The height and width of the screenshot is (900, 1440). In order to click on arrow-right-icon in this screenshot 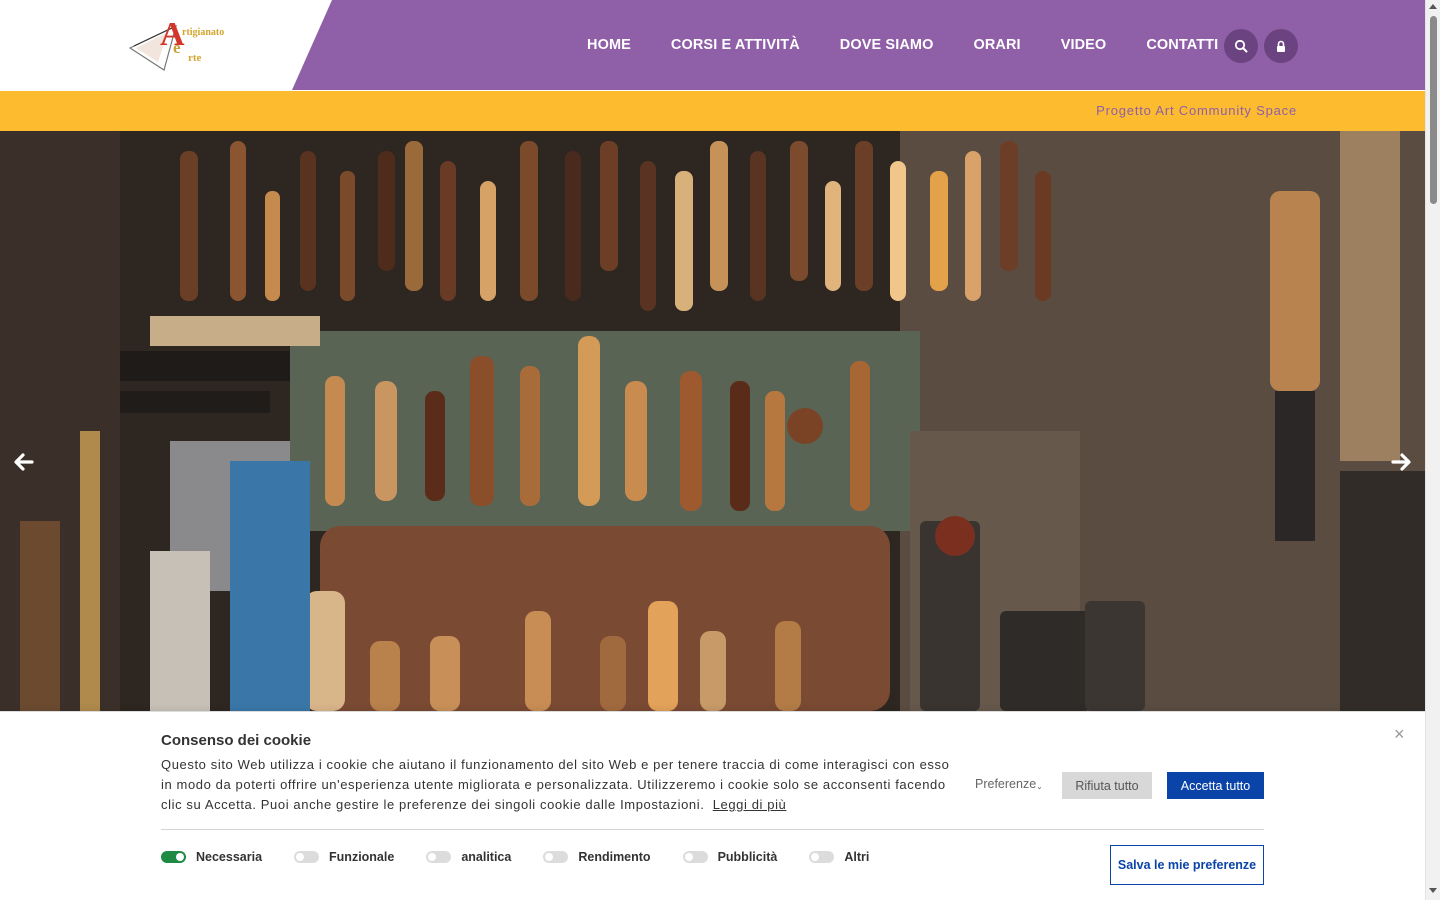, I will do `click(1401, 462)`.